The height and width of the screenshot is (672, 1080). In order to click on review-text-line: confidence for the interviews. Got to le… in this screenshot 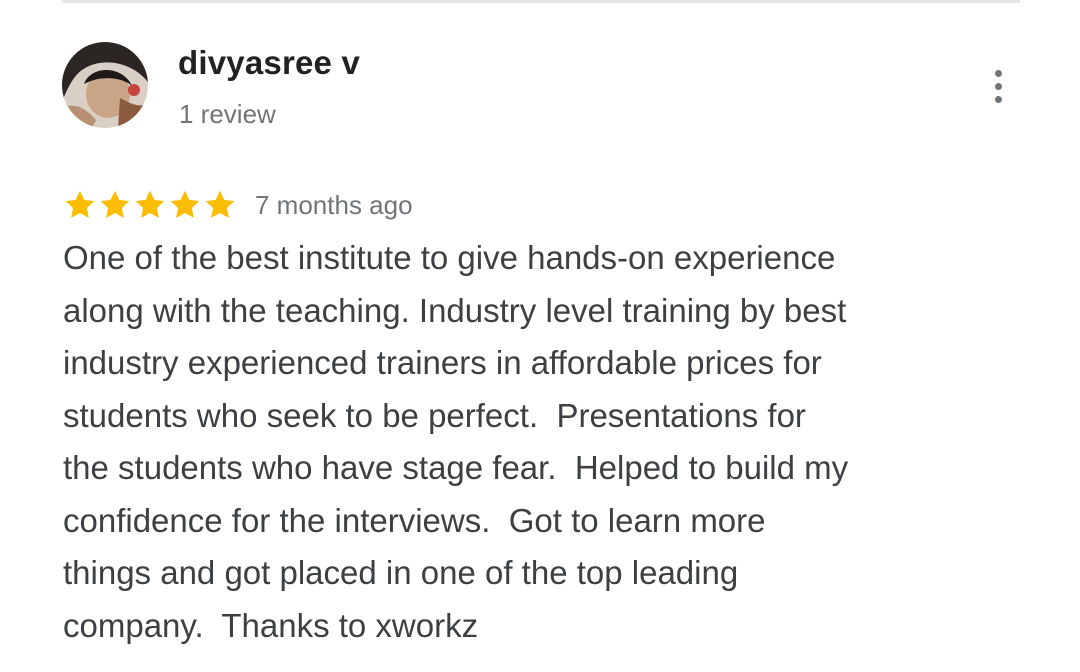, I will do `click(414, 520)`.